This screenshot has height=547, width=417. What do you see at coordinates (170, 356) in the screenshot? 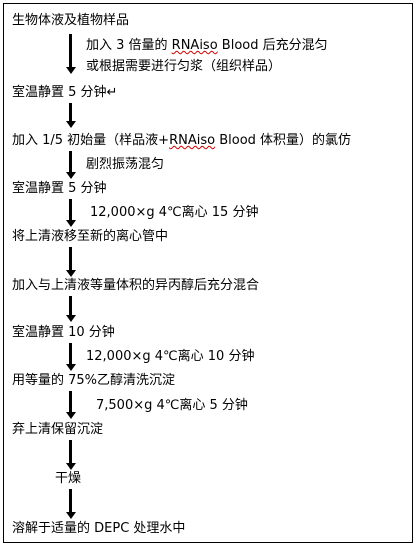
I see `note-centrifuge-10min: 12,000×g 4℃离心 10 分钟` at bounding box center [170, 356].